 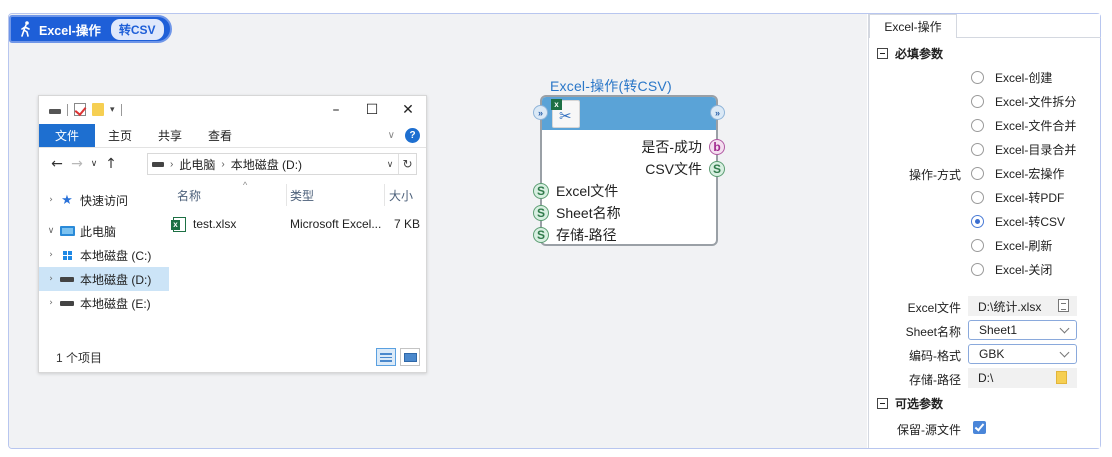 I want to click on column-header-type: 类型, so click(x=302, y=195).